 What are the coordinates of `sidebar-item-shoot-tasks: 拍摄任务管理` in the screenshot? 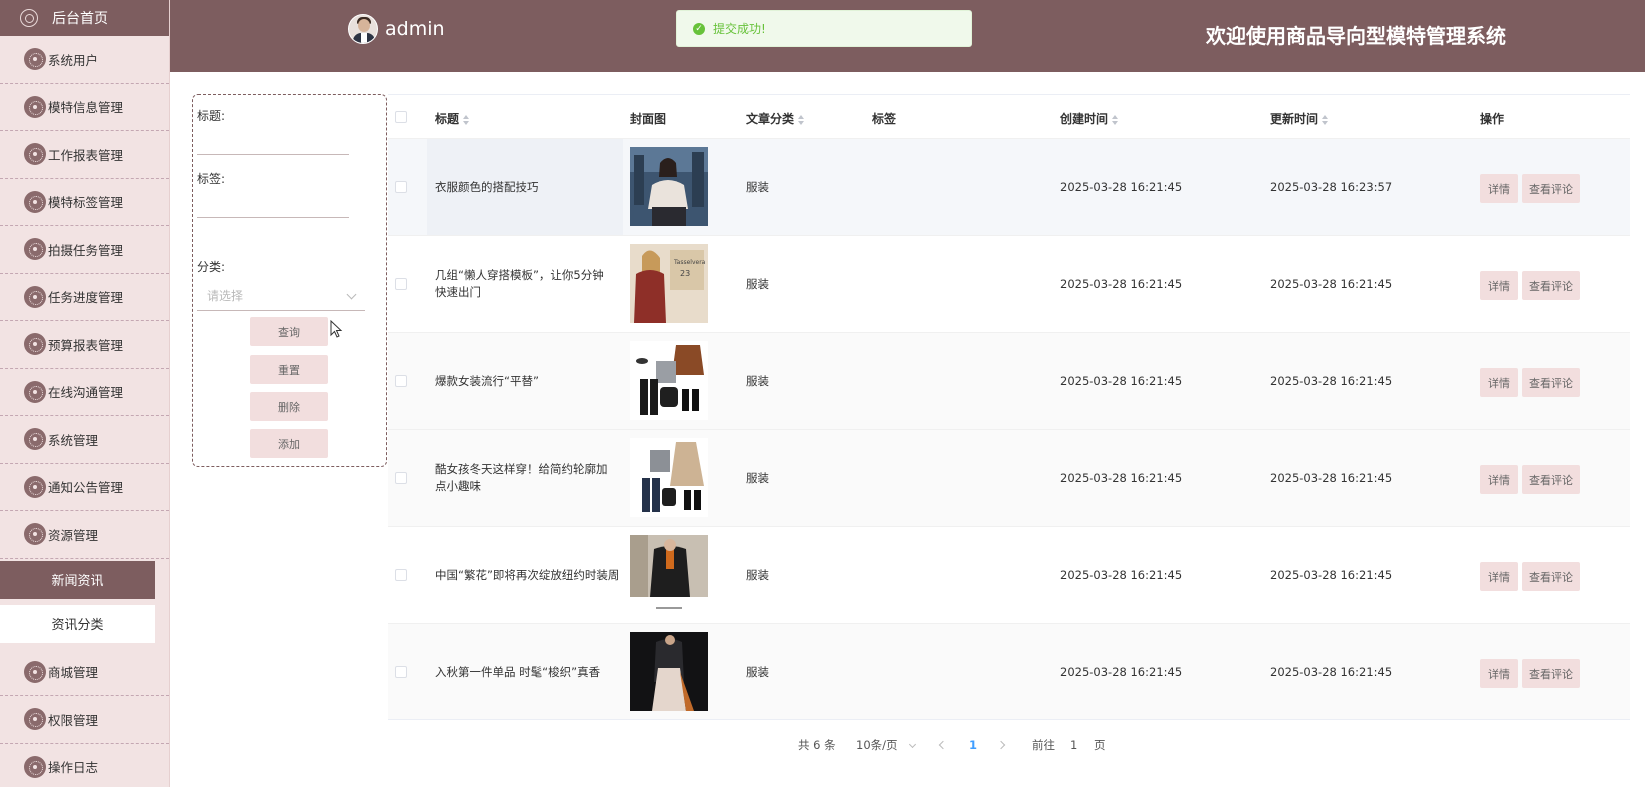 It's located at (84, 250).